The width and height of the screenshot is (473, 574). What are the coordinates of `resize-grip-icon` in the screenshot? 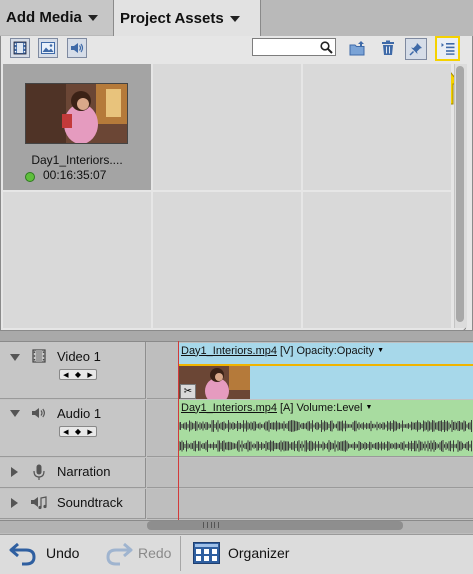 It's located at (461, 329).